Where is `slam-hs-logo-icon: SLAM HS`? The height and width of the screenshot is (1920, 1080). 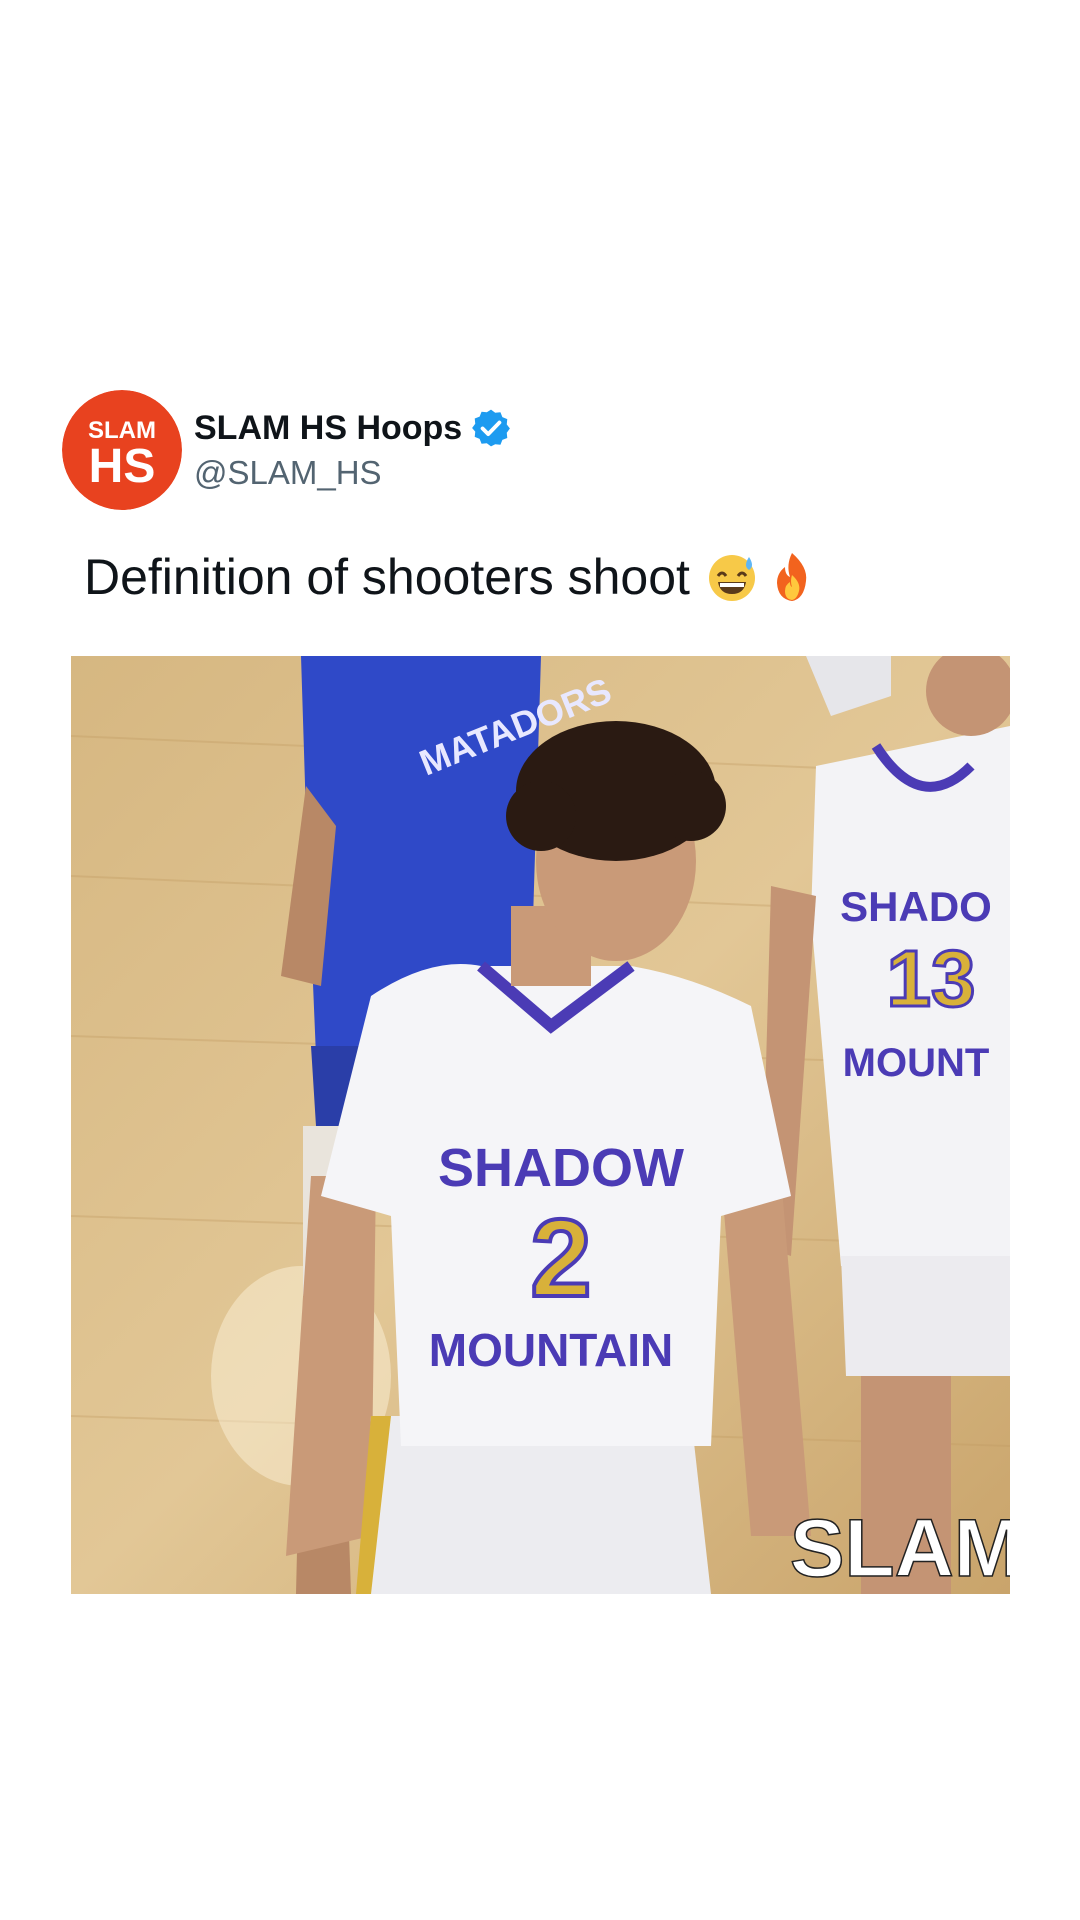
slam-hs-logo-icon: SLAM HS is located at coordinates (122, 450).